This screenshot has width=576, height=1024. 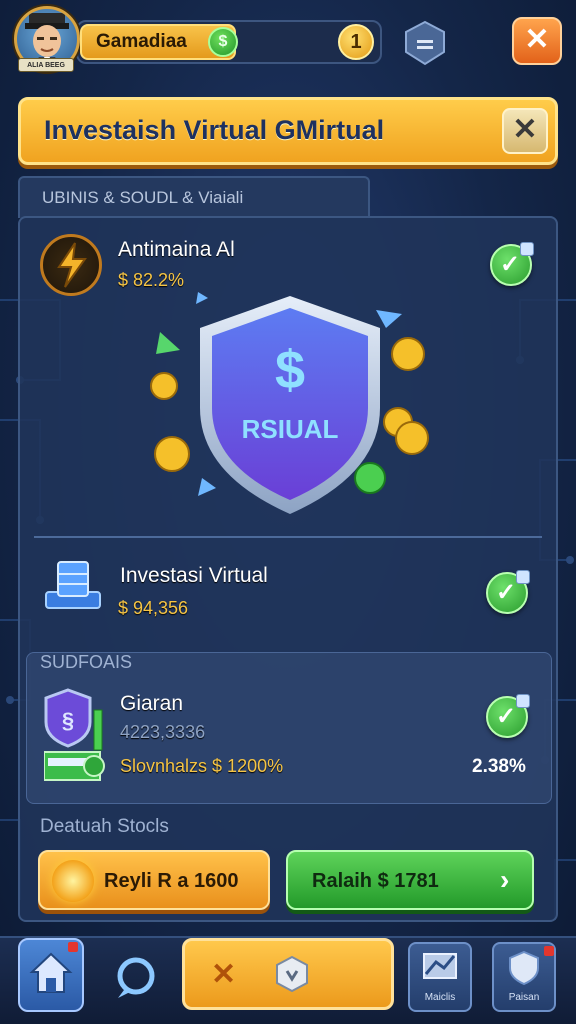 What do you see at coordinates (73, 585) in the screenshot?
I see `cube-icon` at bounding box center [73, 585].